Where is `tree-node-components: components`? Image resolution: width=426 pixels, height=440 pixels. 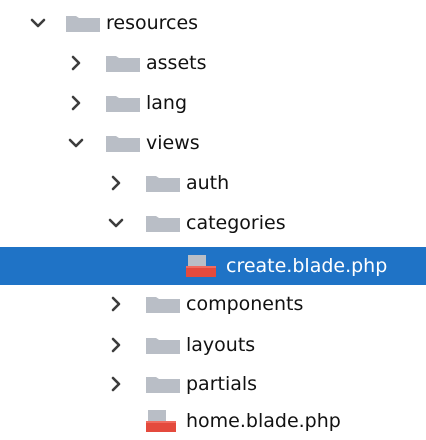 tree-node-components: components is located at coordinates (213, 304).